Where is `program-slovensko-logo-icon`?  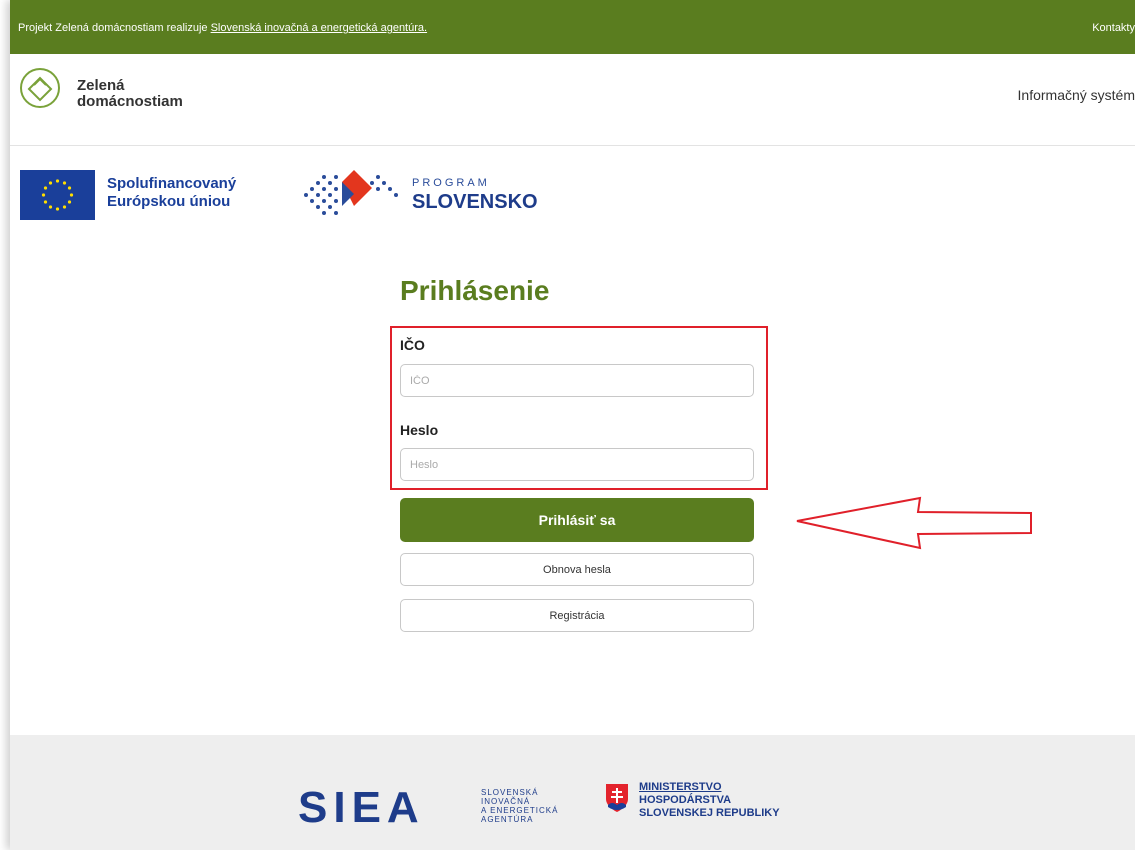
program-slovensko-logo-icon is located at coordinates (351, 192).